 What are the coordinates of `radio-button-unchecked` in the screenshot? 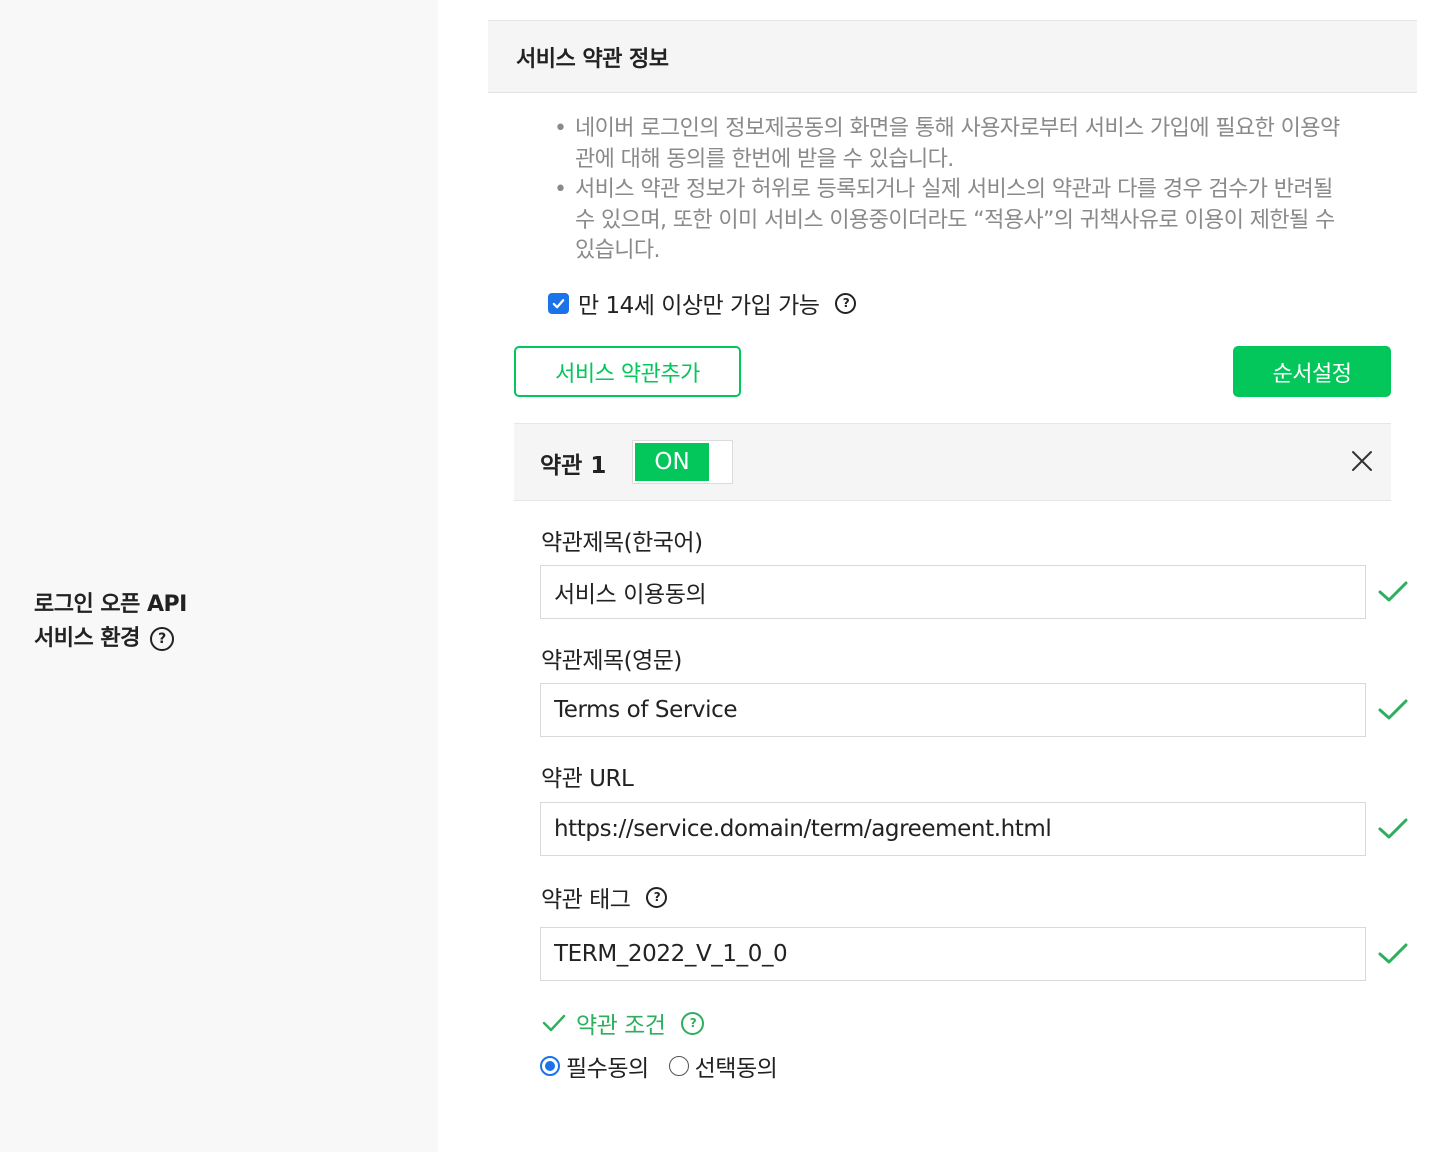 It's located at (678, 1066).